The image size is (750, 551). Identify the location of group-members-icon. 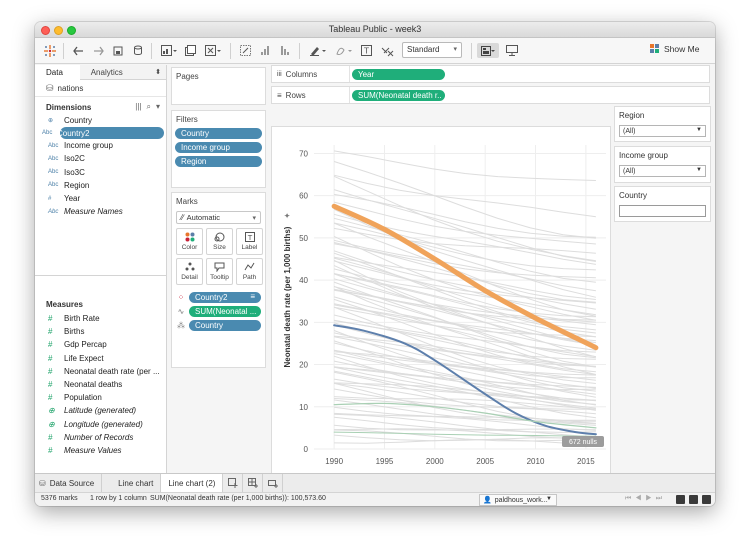
(344, 50).